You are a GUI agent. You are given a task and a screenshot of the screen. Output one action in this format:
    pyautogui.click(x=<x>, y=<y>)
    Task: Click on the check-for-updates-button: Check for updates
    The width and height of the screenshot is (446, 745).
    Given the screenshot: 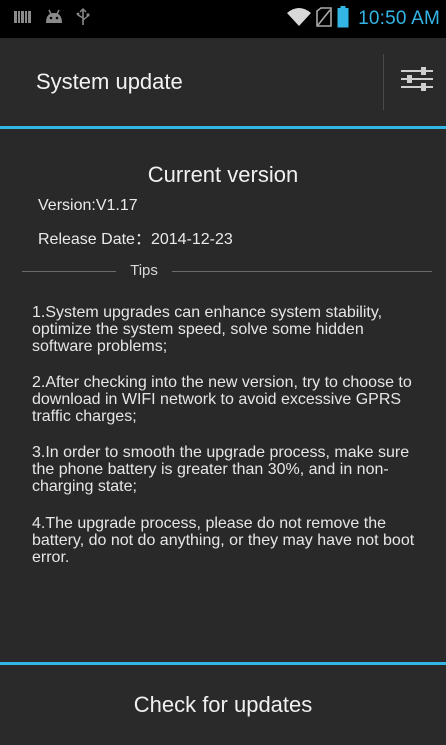 What is the action you would take?
    pyautogui.click(x=223, y=705)
    